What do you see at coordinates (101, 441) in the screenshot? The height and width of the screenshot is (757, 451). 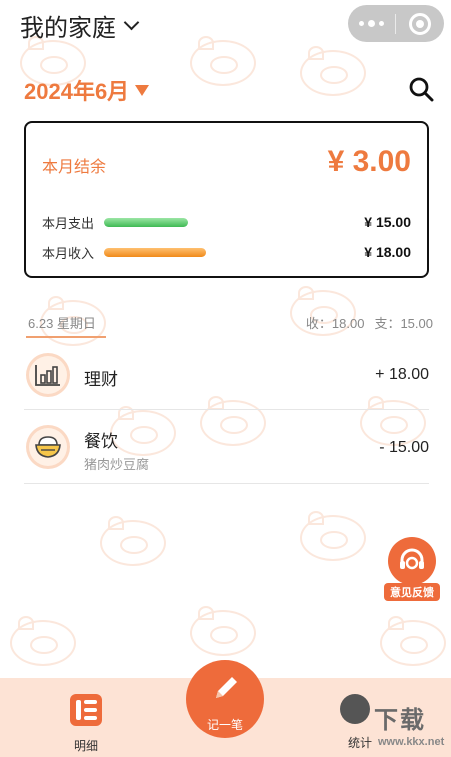 I see `item-title: 餐饮` at bounding box center [101, 441].